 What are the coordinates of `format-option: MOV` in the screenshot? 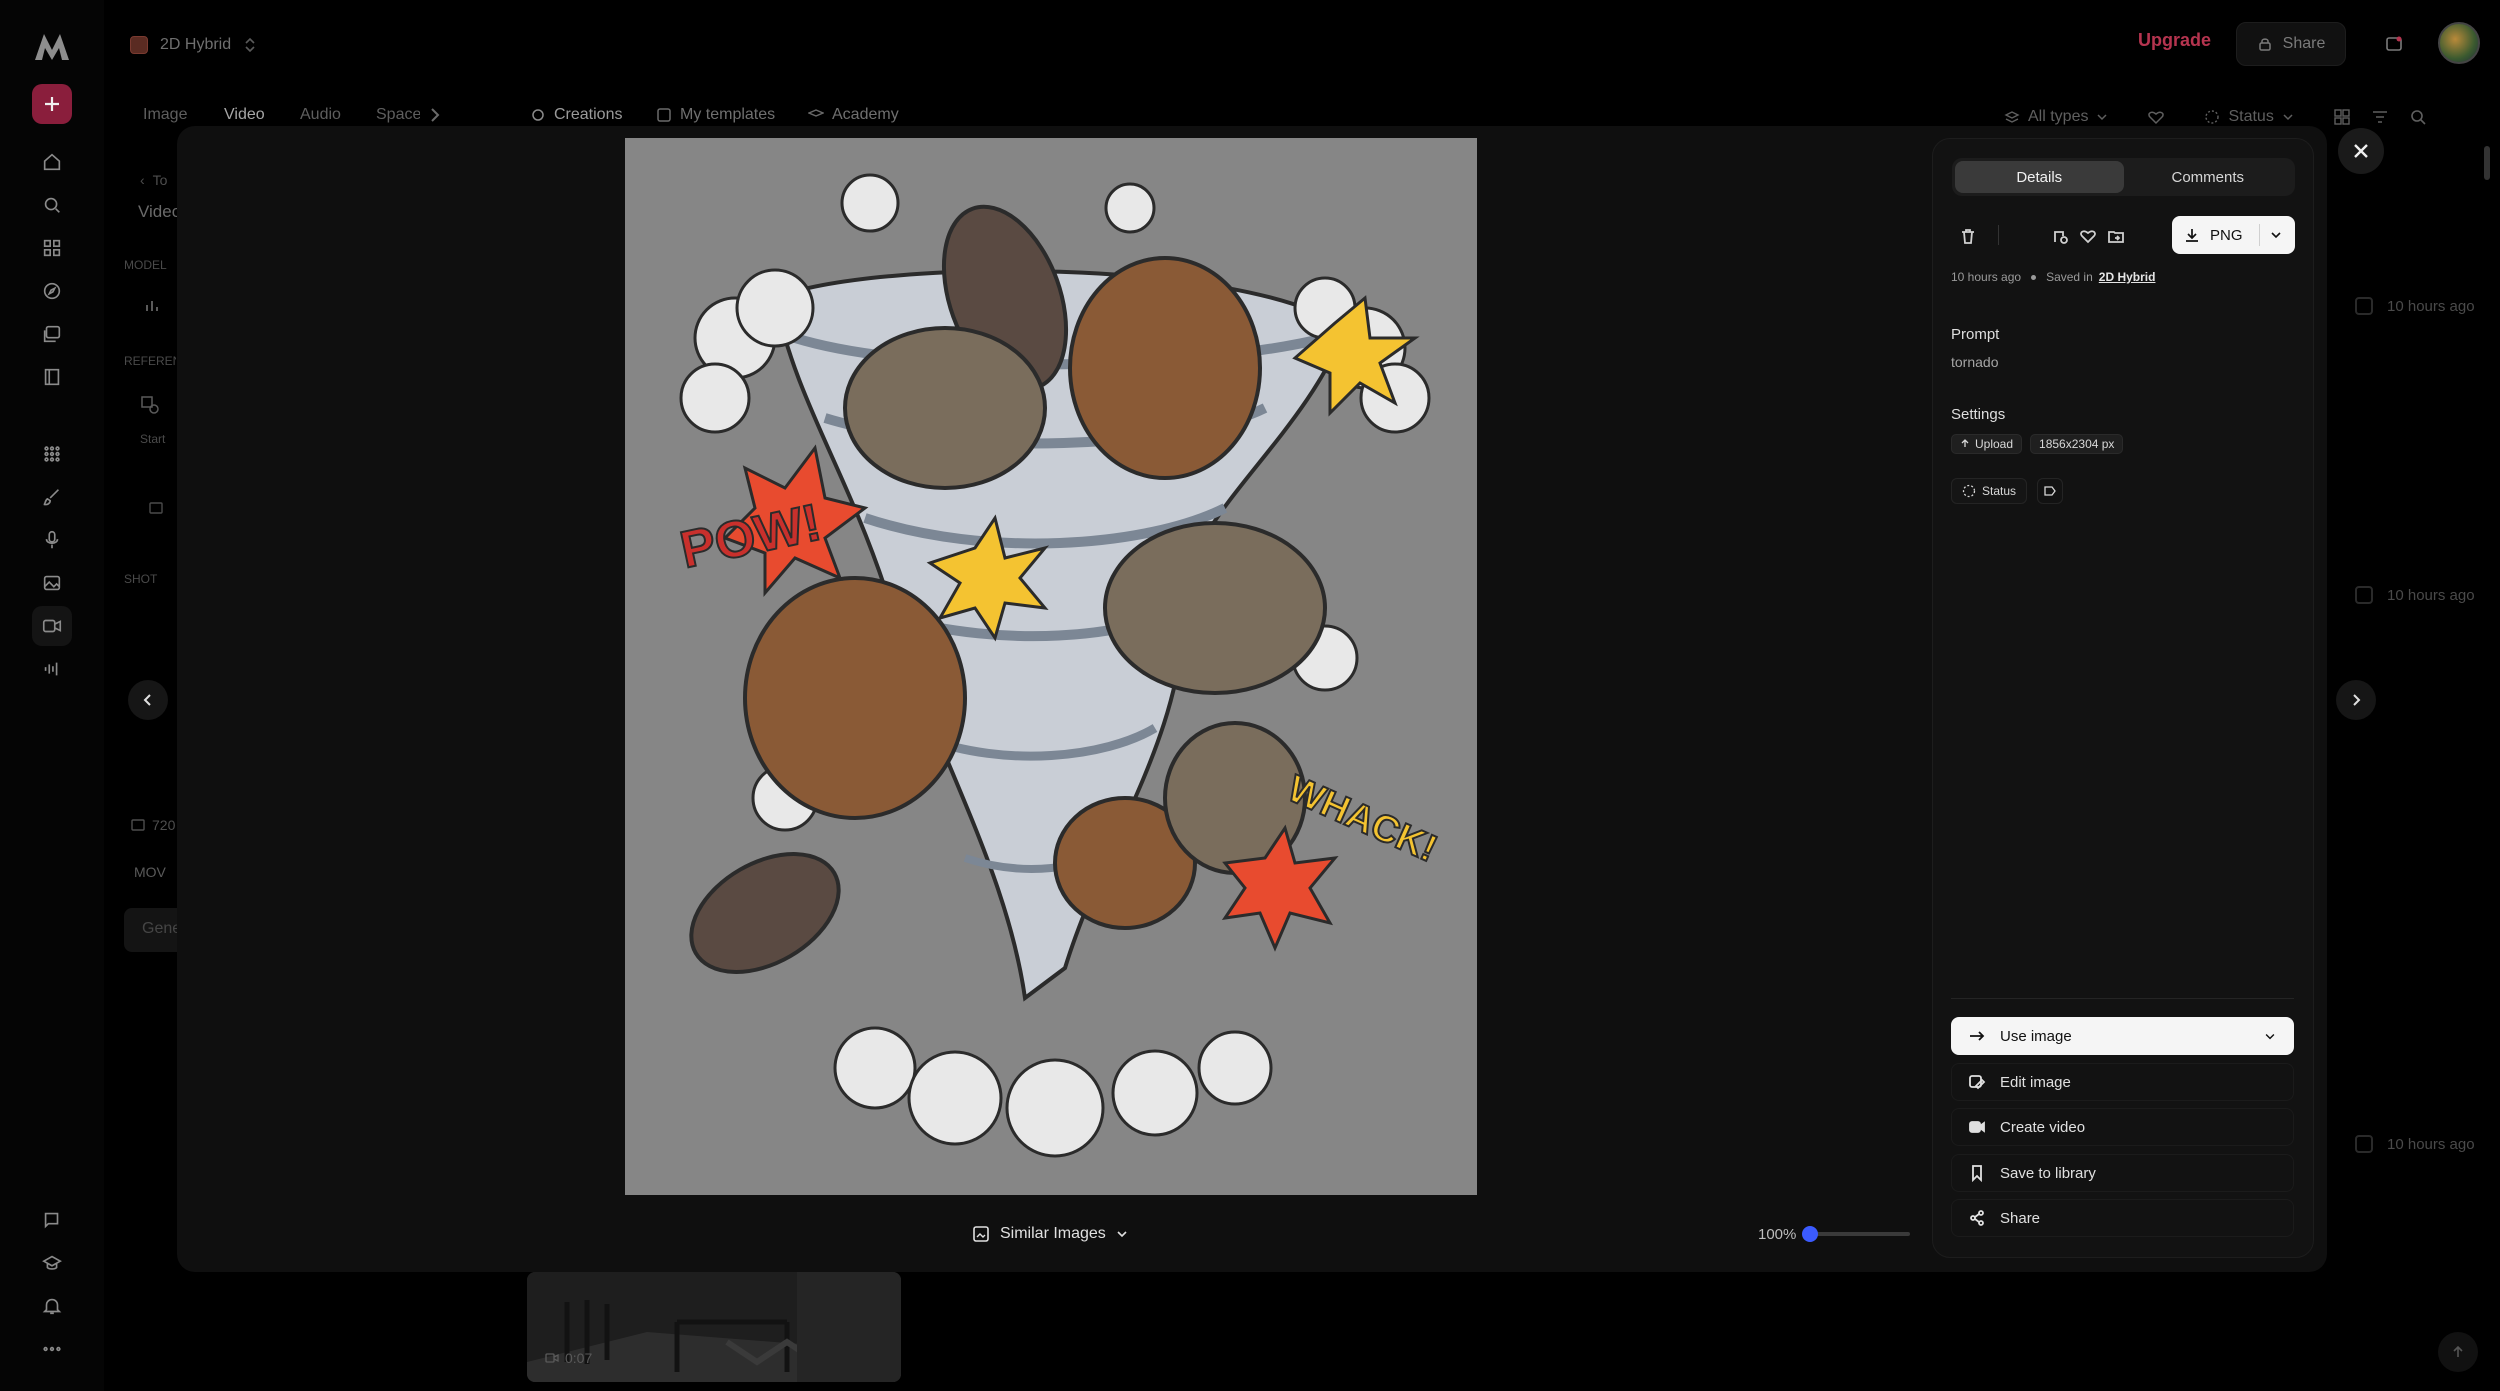 It's located at (150, 872).